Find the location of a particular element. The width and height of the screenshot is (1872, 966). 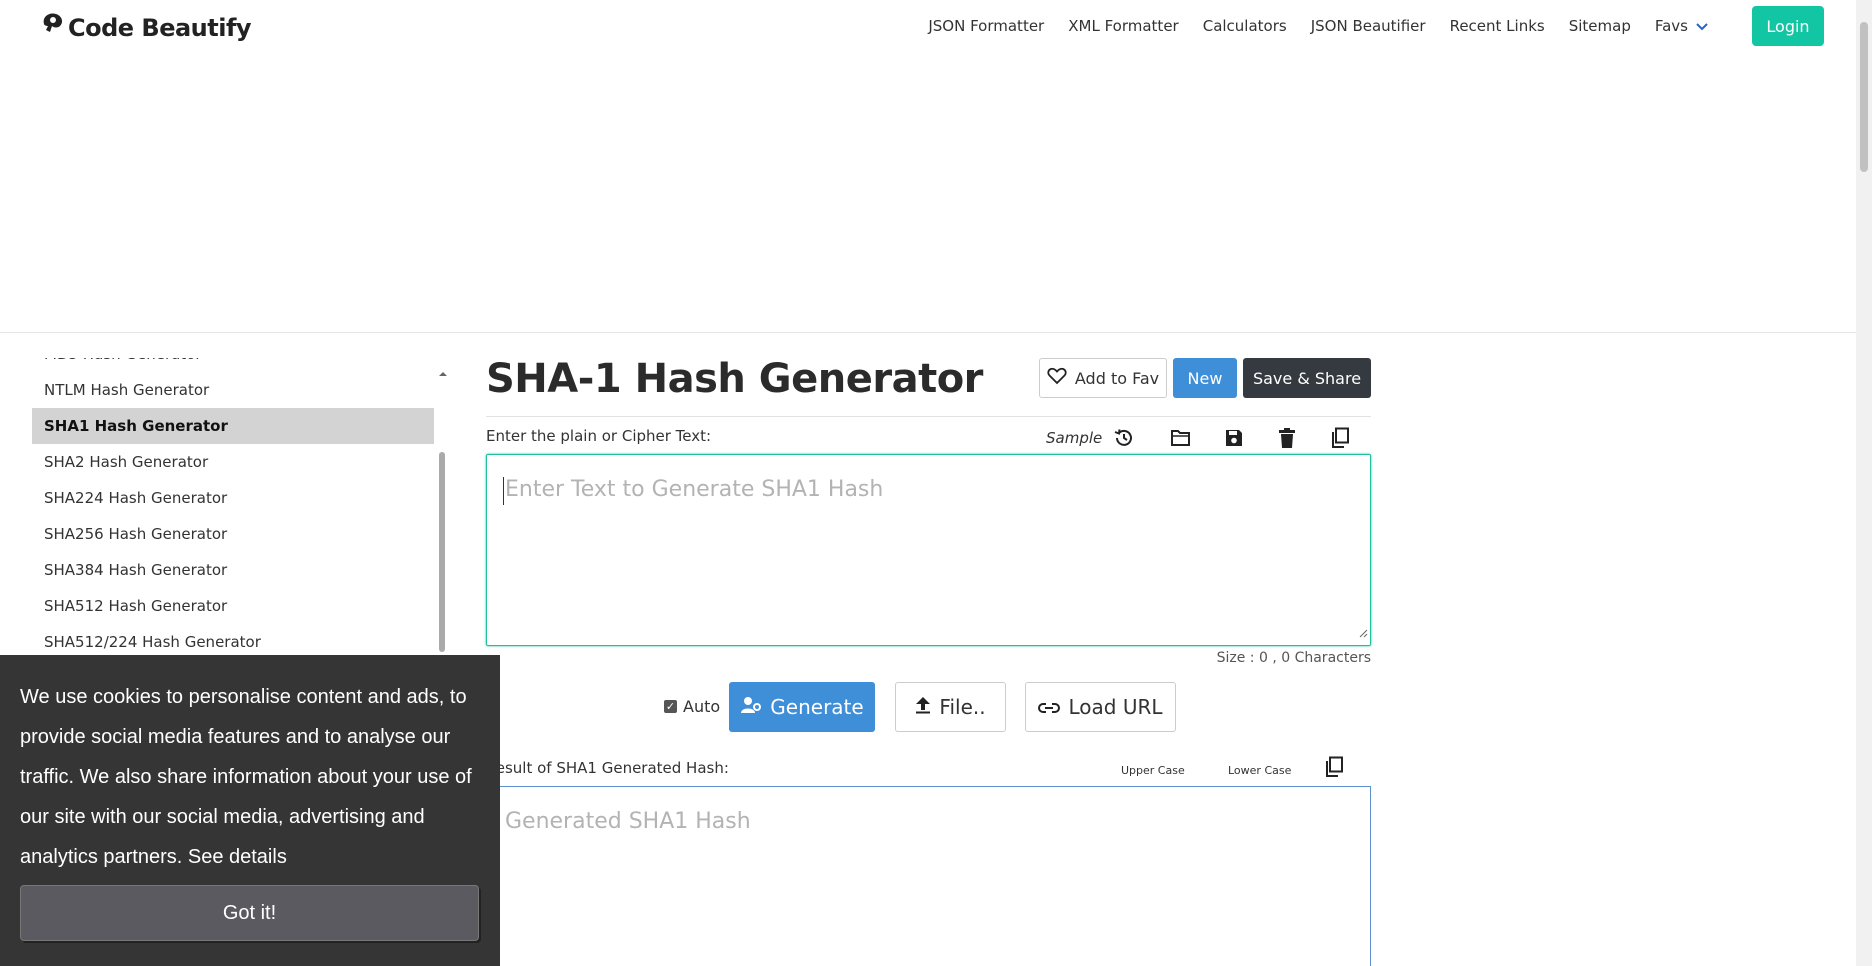

brand-logo: Code Beautify is located at coordinates (146, 27).